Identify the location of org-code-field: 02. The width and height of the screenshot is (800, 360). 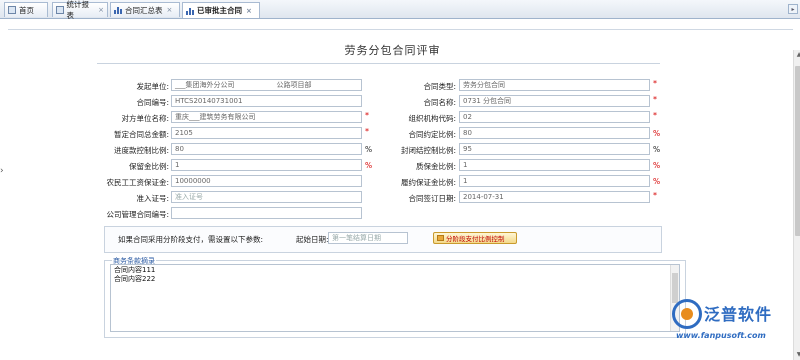
(554, 117).